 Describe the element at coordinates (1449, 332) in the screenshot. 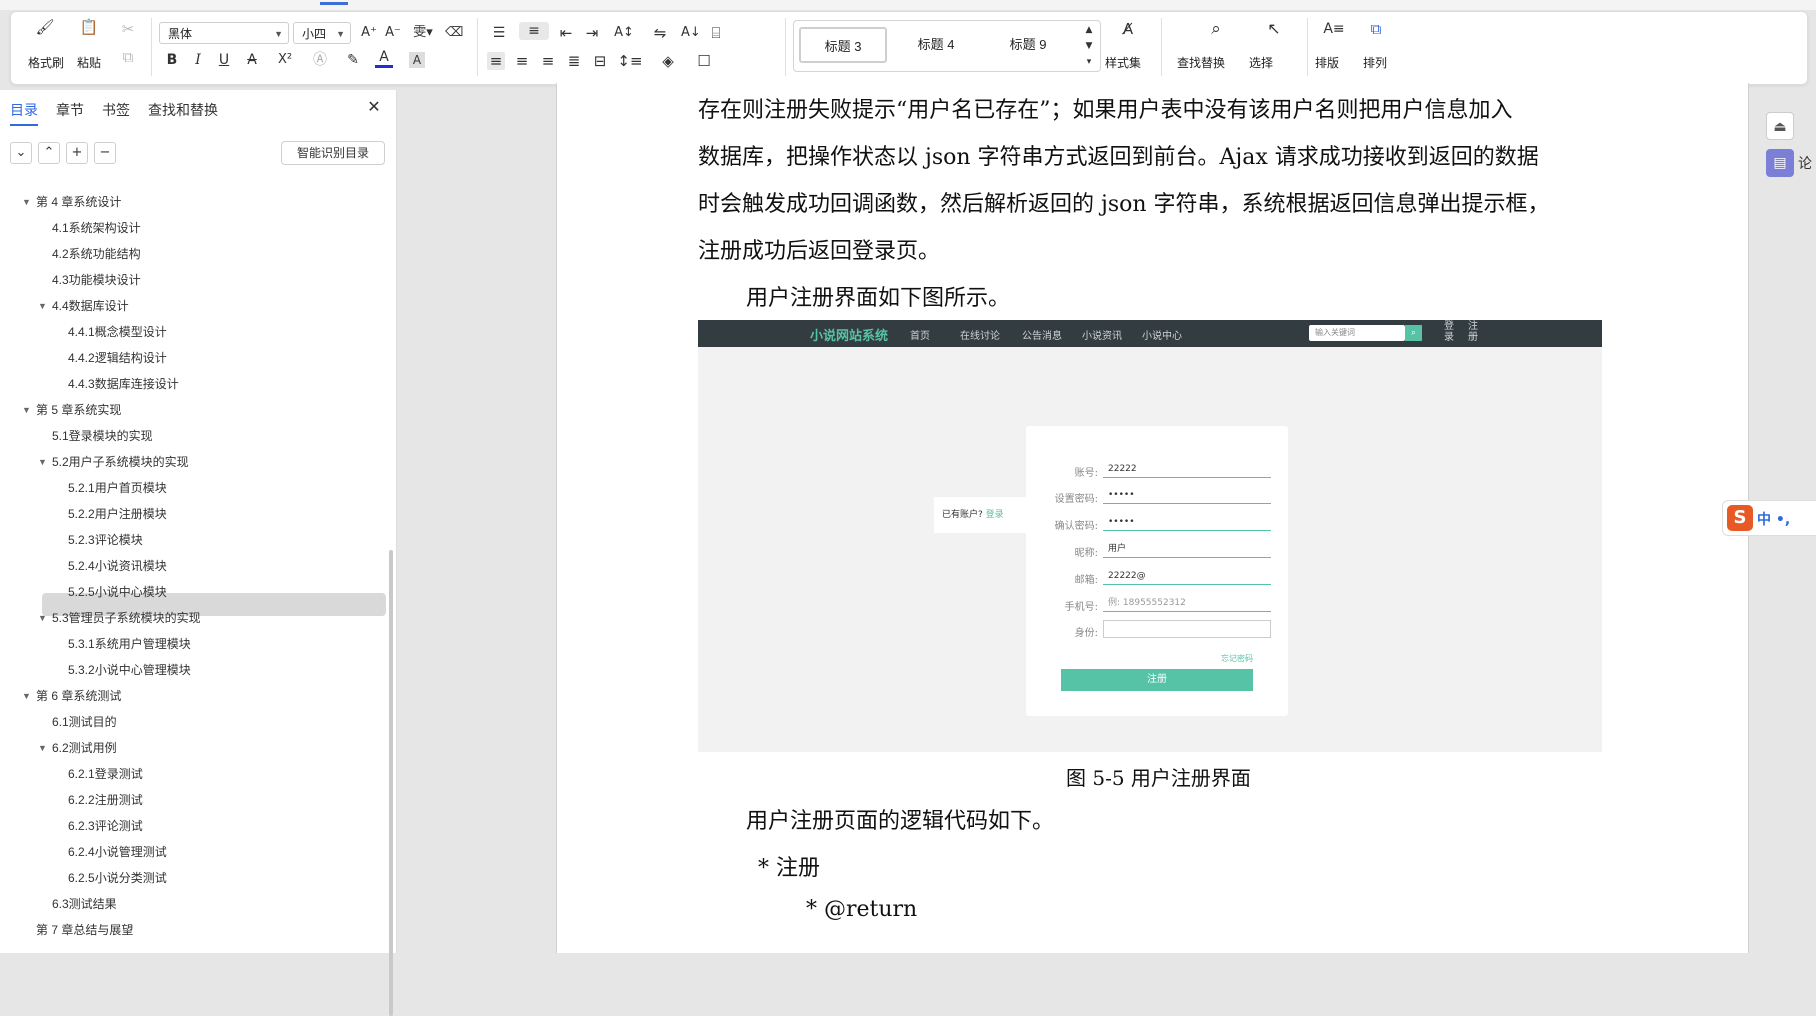

I see `figure-login: 登录` at that location.